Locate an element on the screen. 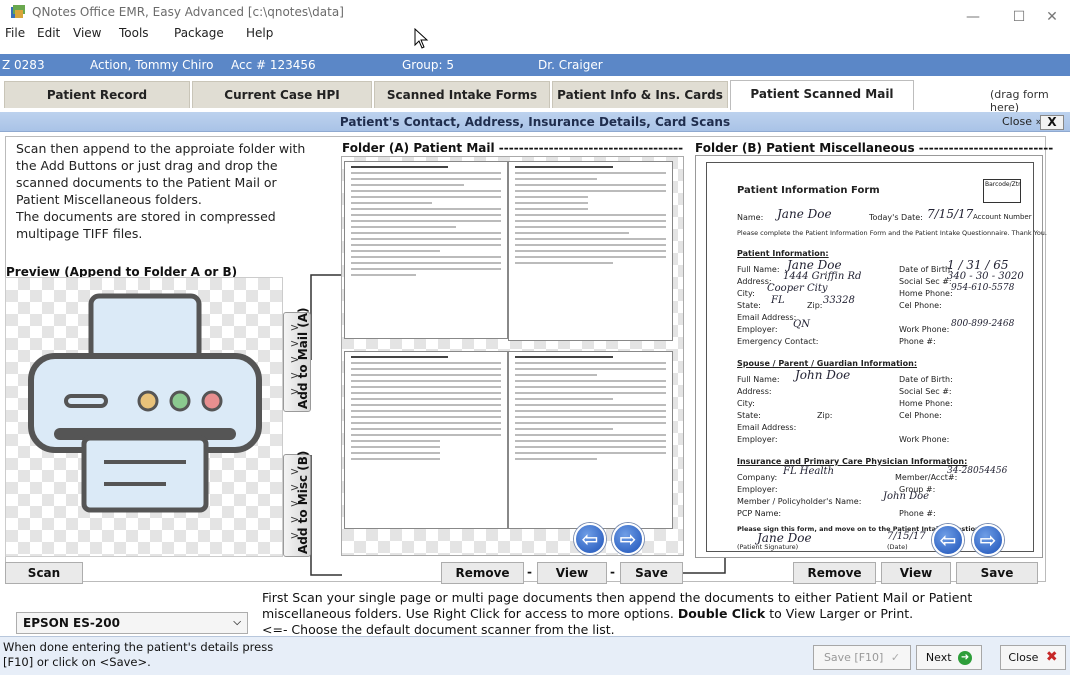 The height and width of the screenshot is (675, 1070). tab-scanned-intake-forms: Scanned Intake Forms is located at coordinates (462, 94).